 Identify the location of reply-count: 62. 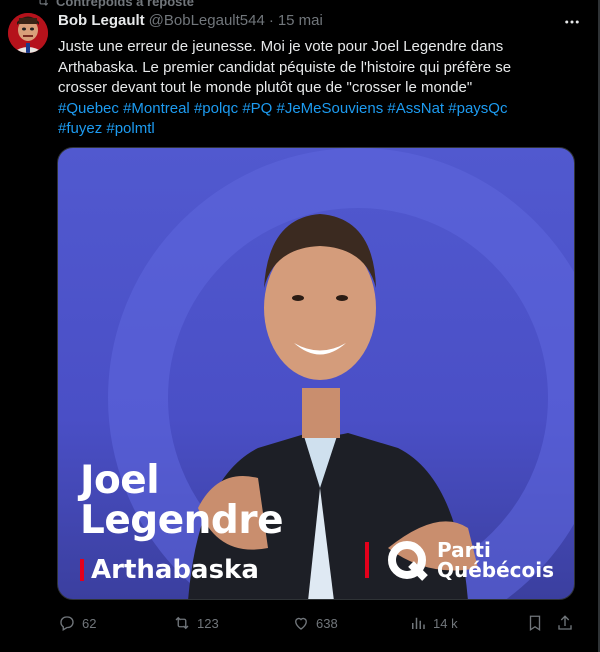
(89, 623).